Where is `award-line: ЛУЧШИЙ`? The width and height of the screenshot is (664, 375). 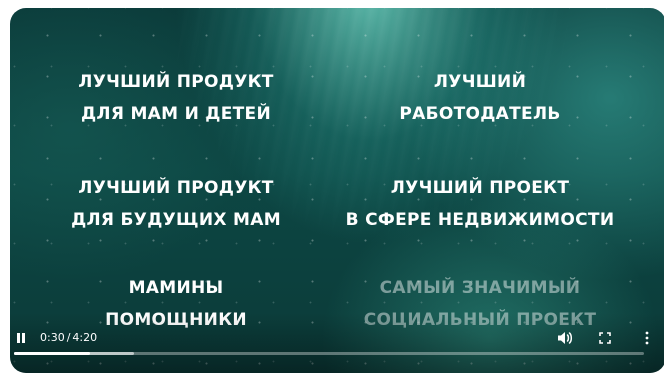 award-line: ЛУЧШИЙ is located at coordinates (480, 82).